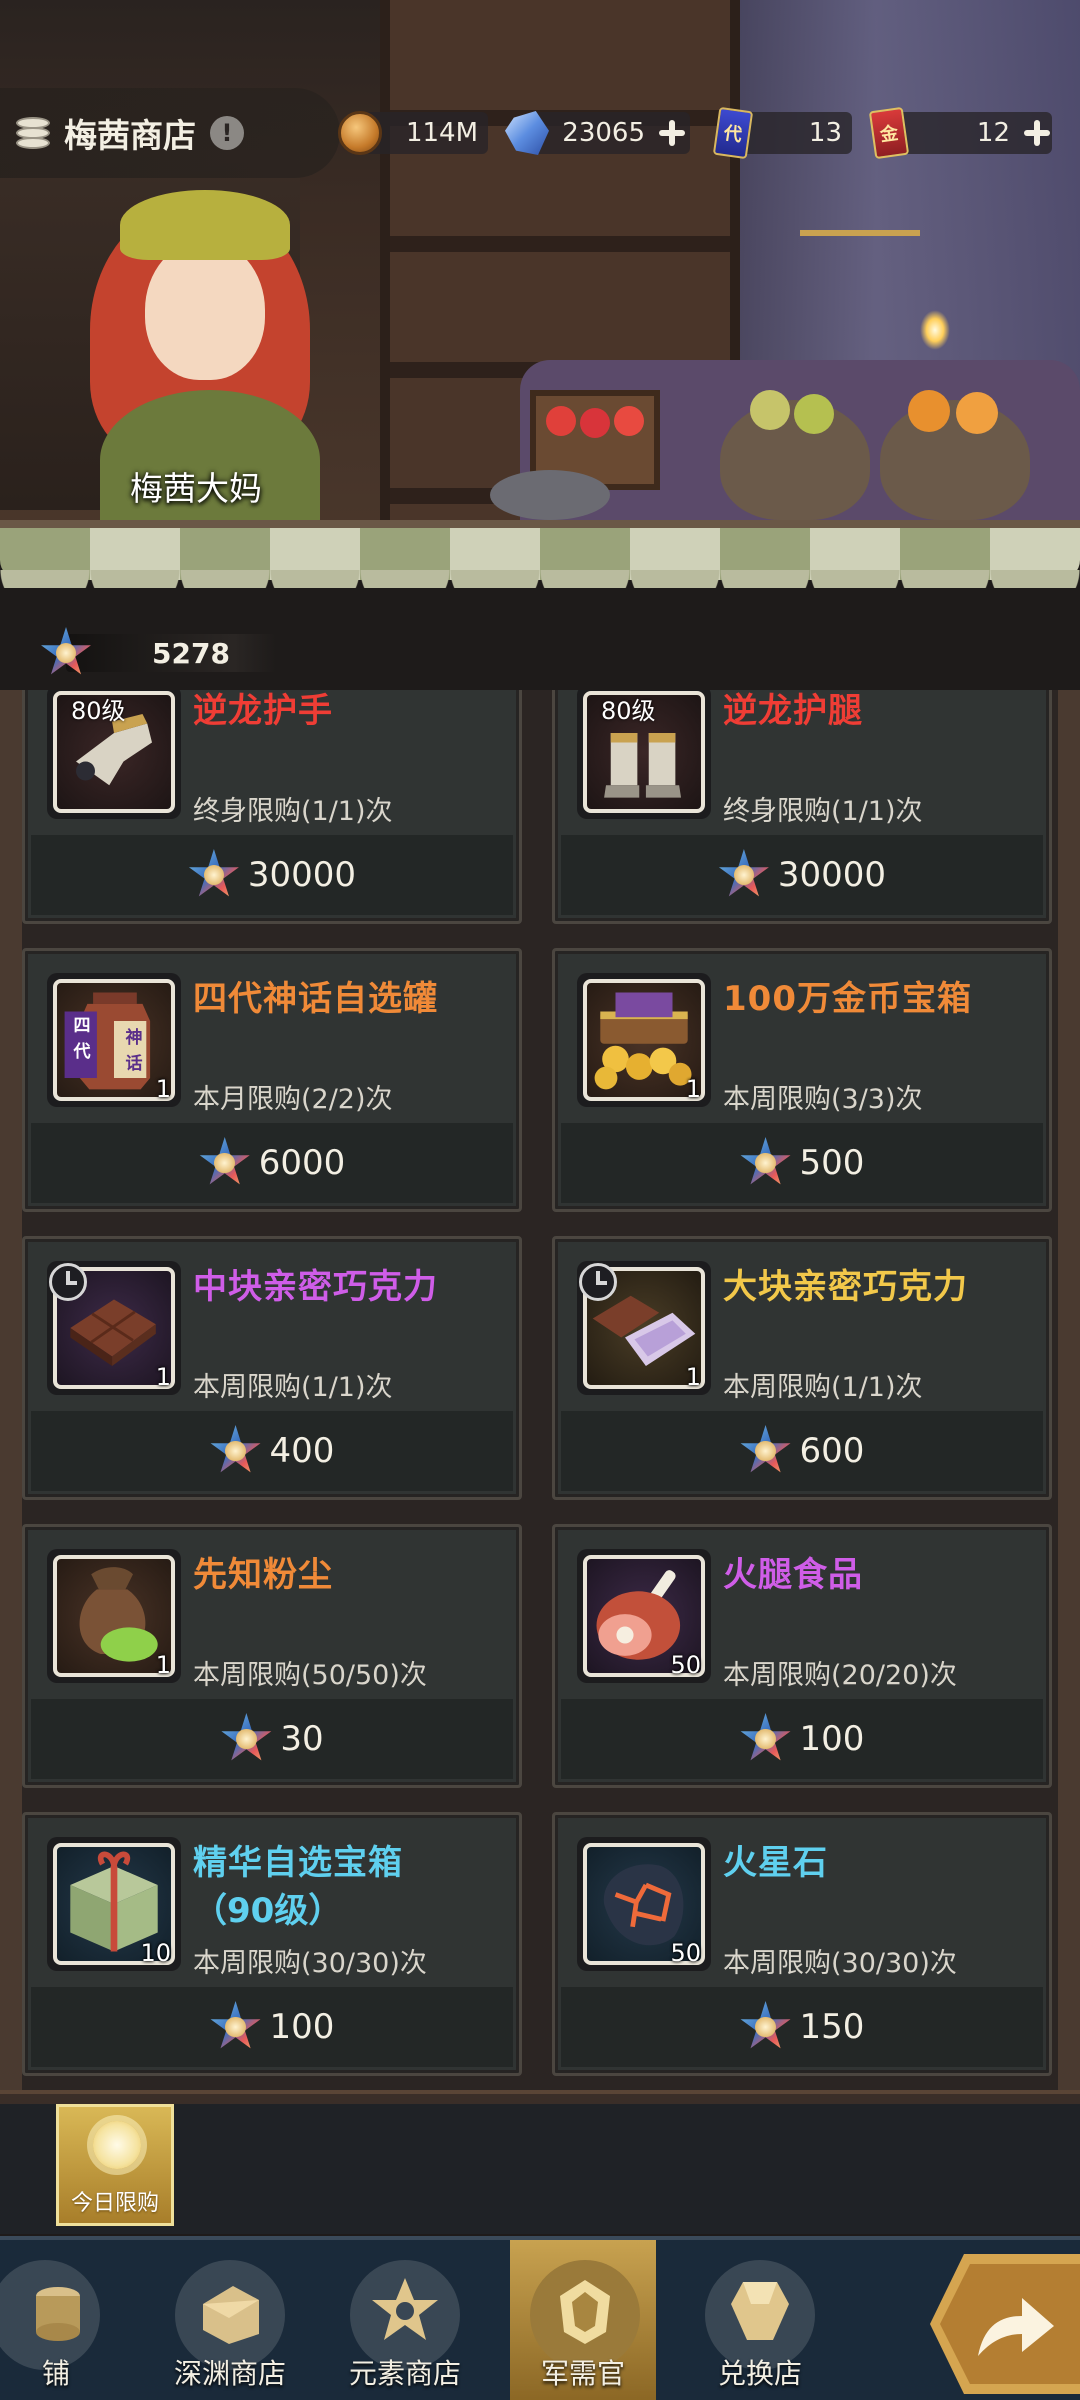 The image size is (1080, 2400). What do you see at coordinates (860, 295) in the screenshot?
I see `brass-scale` at bounding box center [860, 295].